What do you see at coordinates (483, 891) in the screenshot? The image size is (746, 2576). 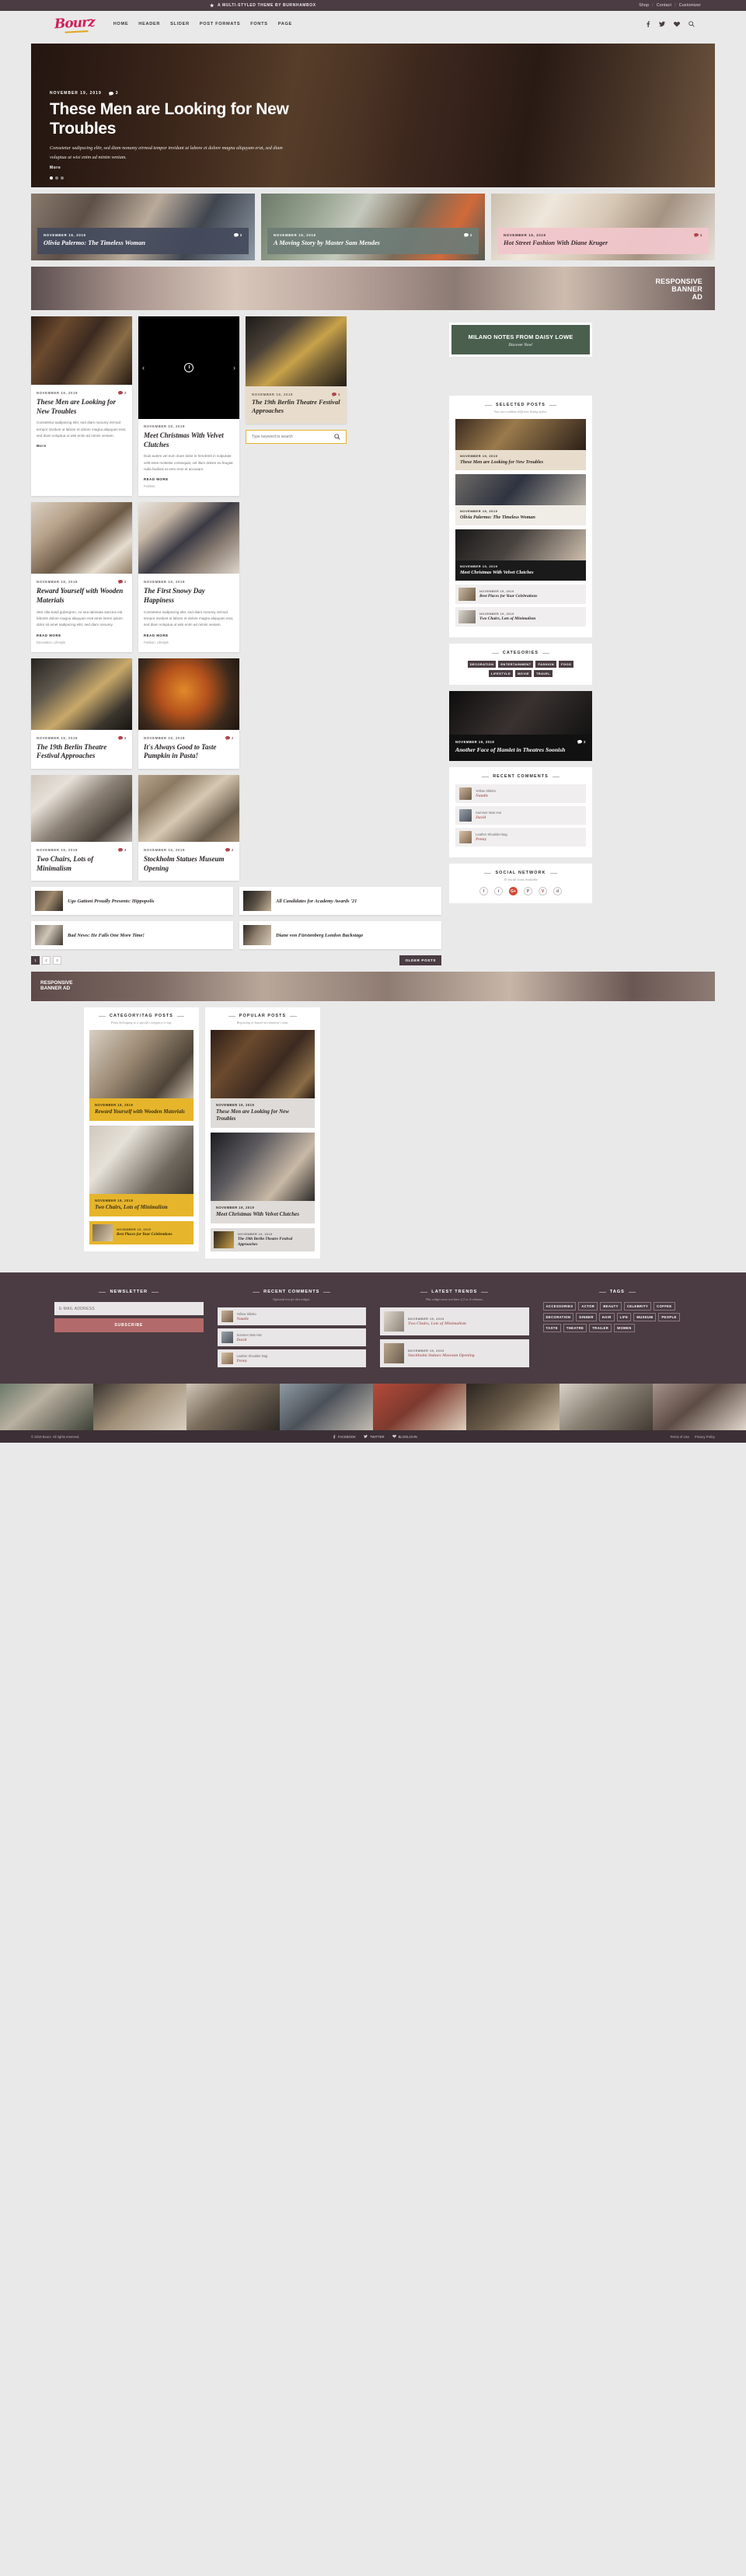 I see `facebook-icon: f` at bounding box center [483, 891].